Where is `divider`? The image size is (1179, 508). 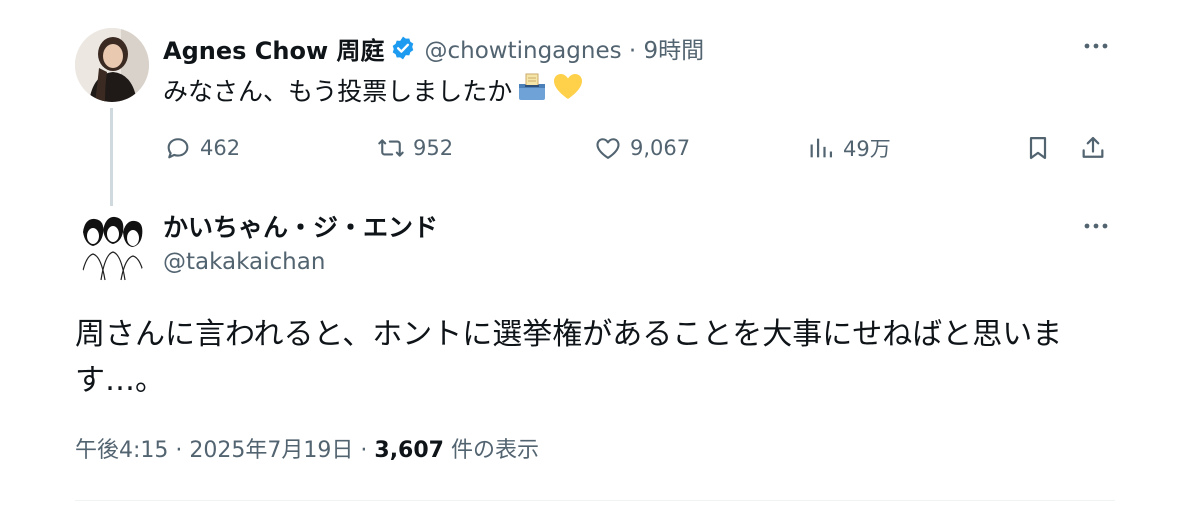
divider is located at coordinates (595, 500).